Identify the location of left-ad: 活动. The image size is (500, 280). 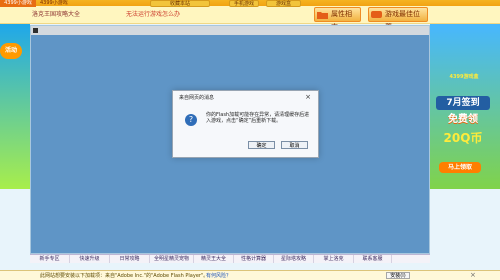
(15, 106).